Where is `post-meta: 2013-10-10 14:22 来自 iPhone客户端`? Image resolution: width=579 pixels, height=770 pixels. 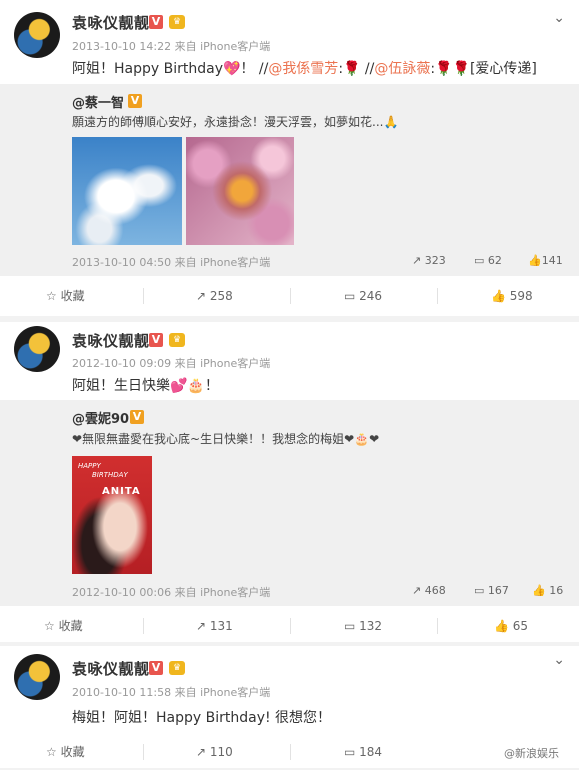
post-meta: 2013-10-10 14:22 来自 iPhone客户端 is located at coordinates (171, 46).